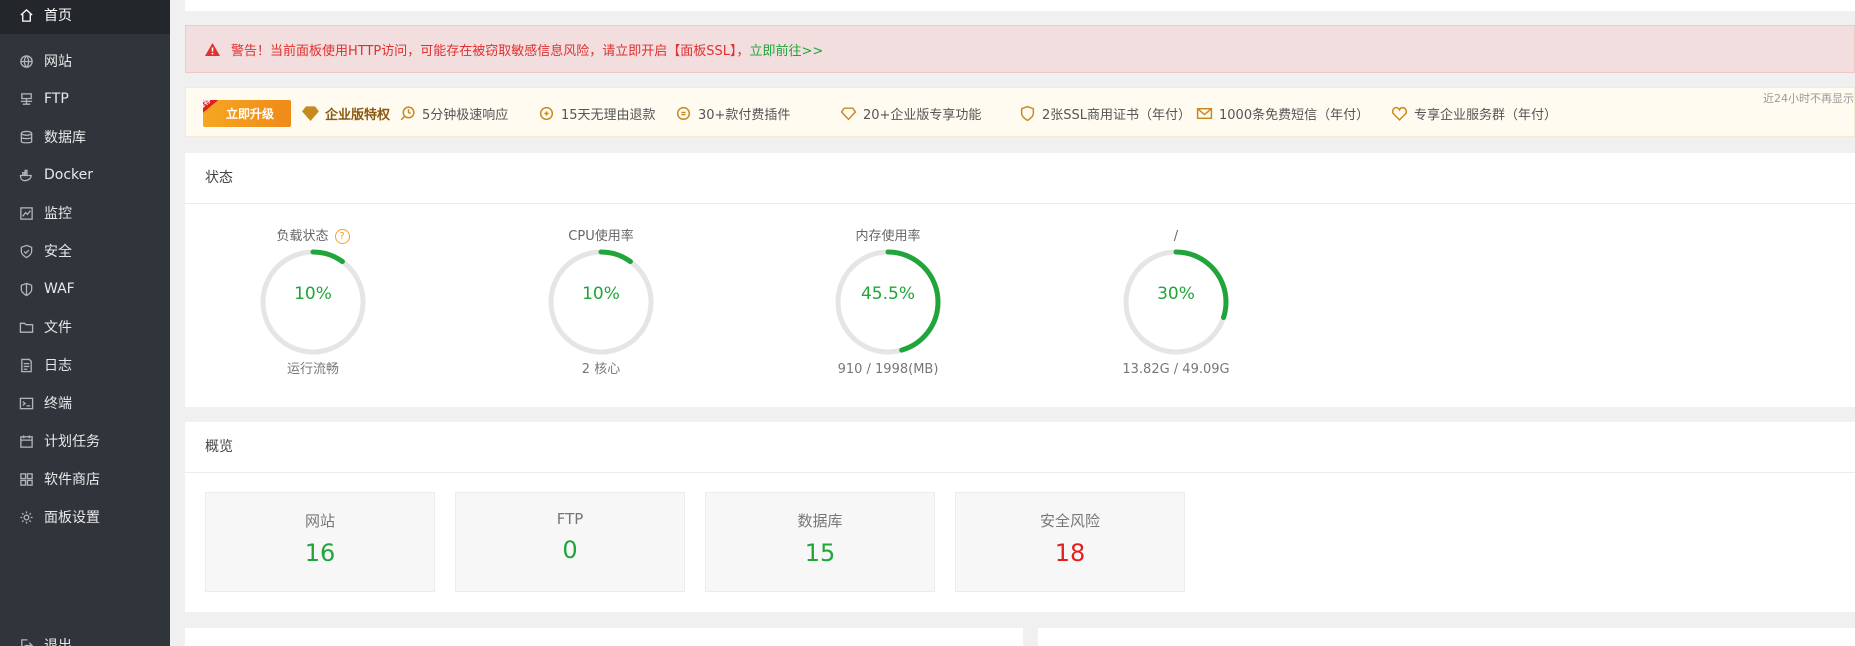 Image resolution: width=1855 pixels, height=646 pixels. I want to click on upgrade-now-button: 推荐 立即升级, so click(247, 113).